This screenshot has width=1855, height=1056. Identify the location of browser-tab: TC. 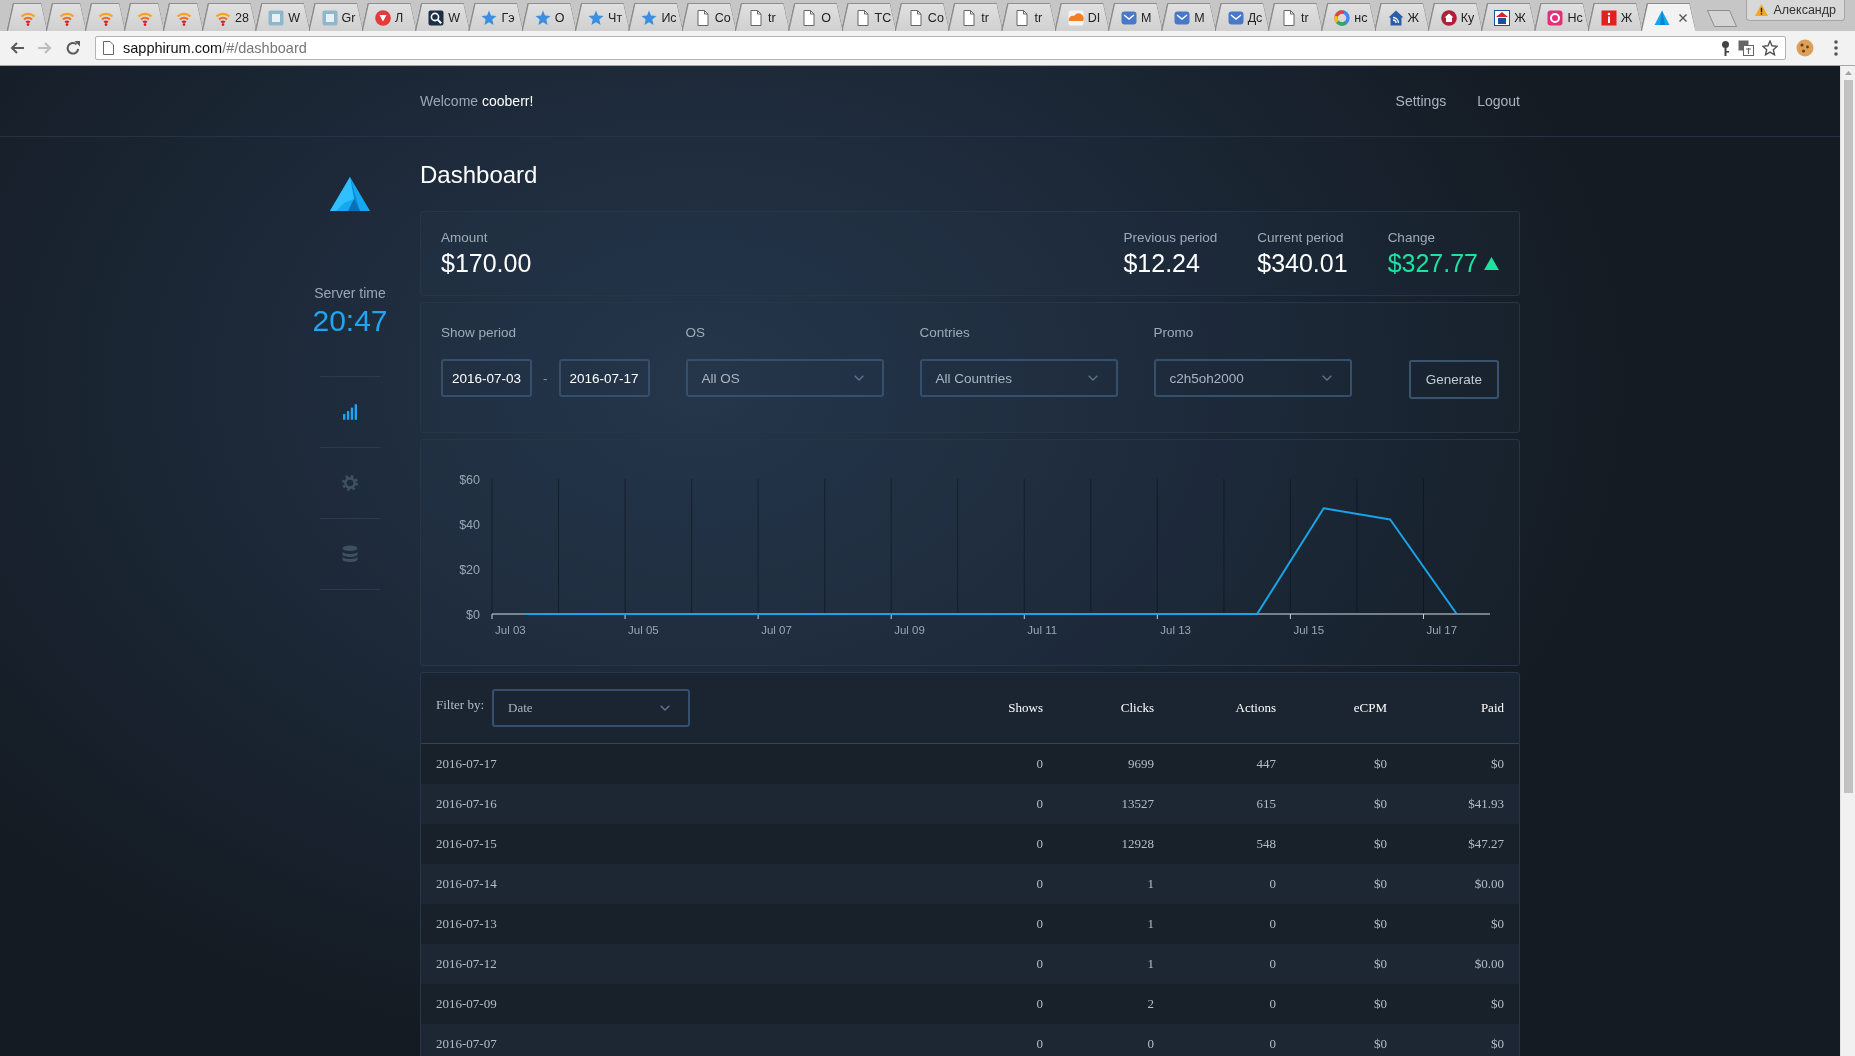
(869, 17).